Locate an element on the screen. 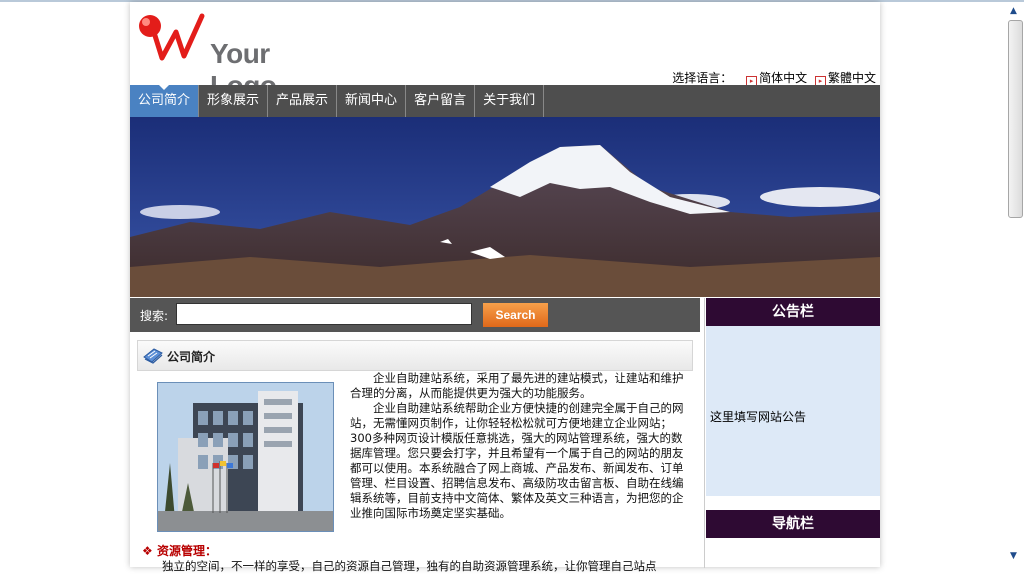 This screenshot has width=1024, height=574. language-selector: 选择语言： ▸ 简体中文 ▸ 繁體中文 is located at coordinates (774, 78).